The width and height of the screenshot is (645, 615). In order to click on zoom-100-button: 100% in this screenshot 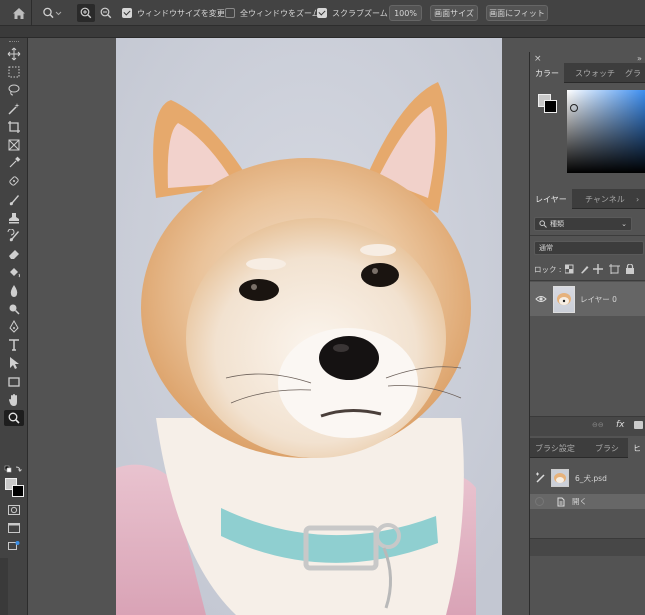, I will do `click(405, 13)`.